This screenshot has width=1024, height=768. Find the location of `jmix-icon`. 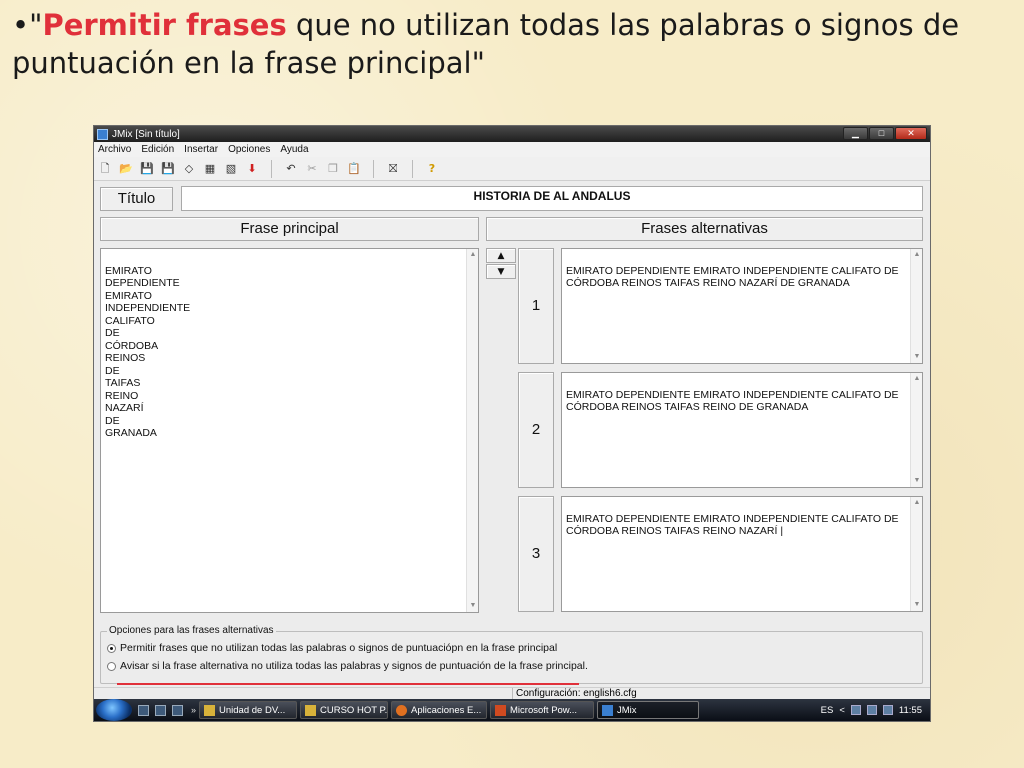

jmix-icon is located at coordinates (608, 710).